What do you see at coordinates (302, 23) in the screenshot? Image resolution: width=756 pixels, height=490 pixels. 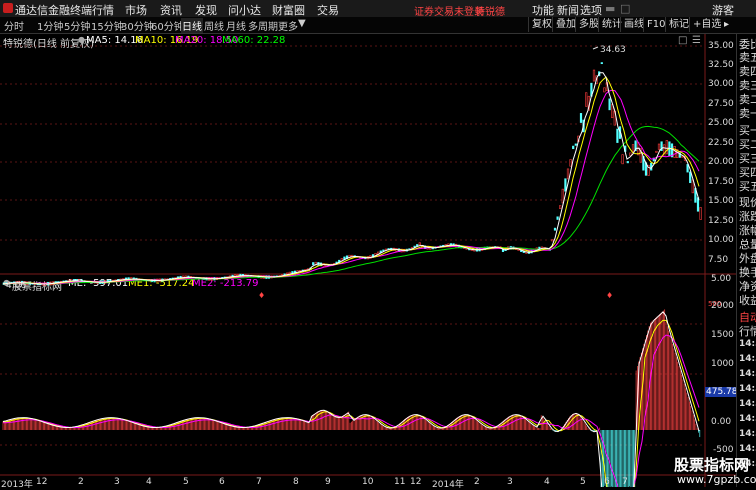 I see `more-dropdown-icon: ▼` at bounding box center [302, 23].